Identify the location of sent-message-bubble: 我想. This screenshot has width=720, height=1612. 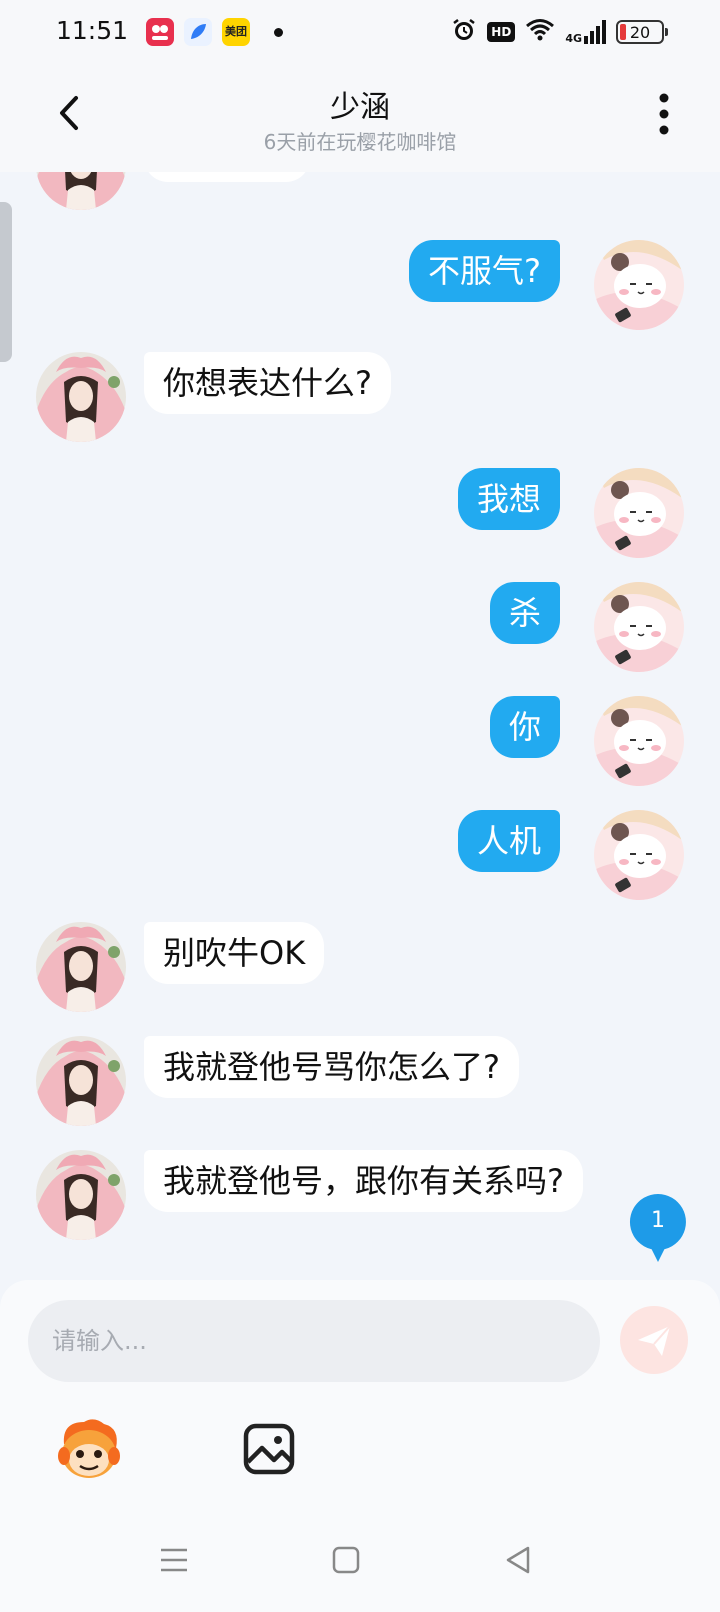
(508, 499).